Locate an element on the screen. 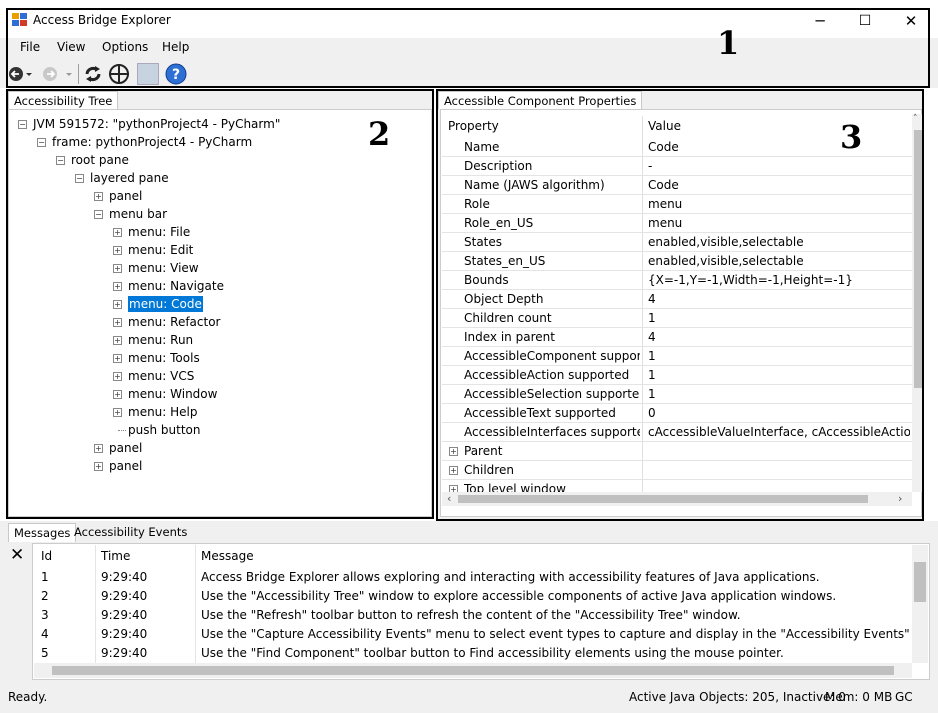 The image size is (938, 713). tree-node: menu: Run is located at coordinates (160, 340).